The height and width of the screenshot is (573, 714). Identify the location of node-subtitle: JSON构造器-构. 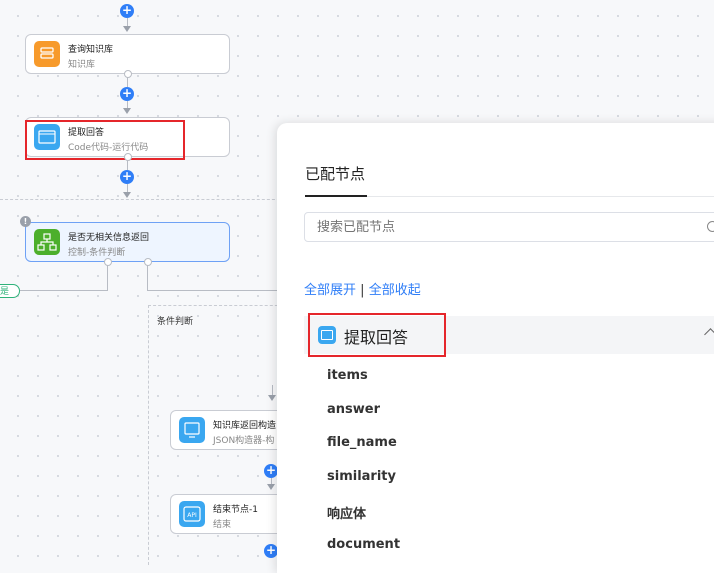
(244, 441).